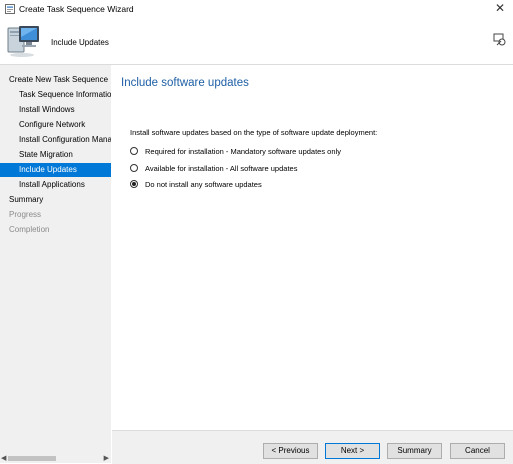  Describe the element at coordinates (256, 41) in the screenshot. I see `wizard-header: Include Updates` at that location.